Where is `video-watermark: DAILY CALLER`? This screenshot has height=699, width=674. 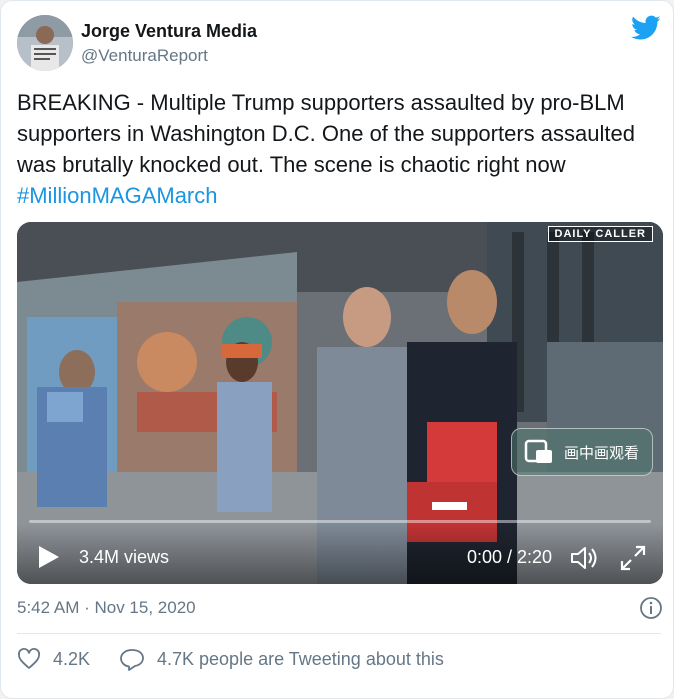 video-watermark: DAILY CALLER is located at coordinates (600, 234).